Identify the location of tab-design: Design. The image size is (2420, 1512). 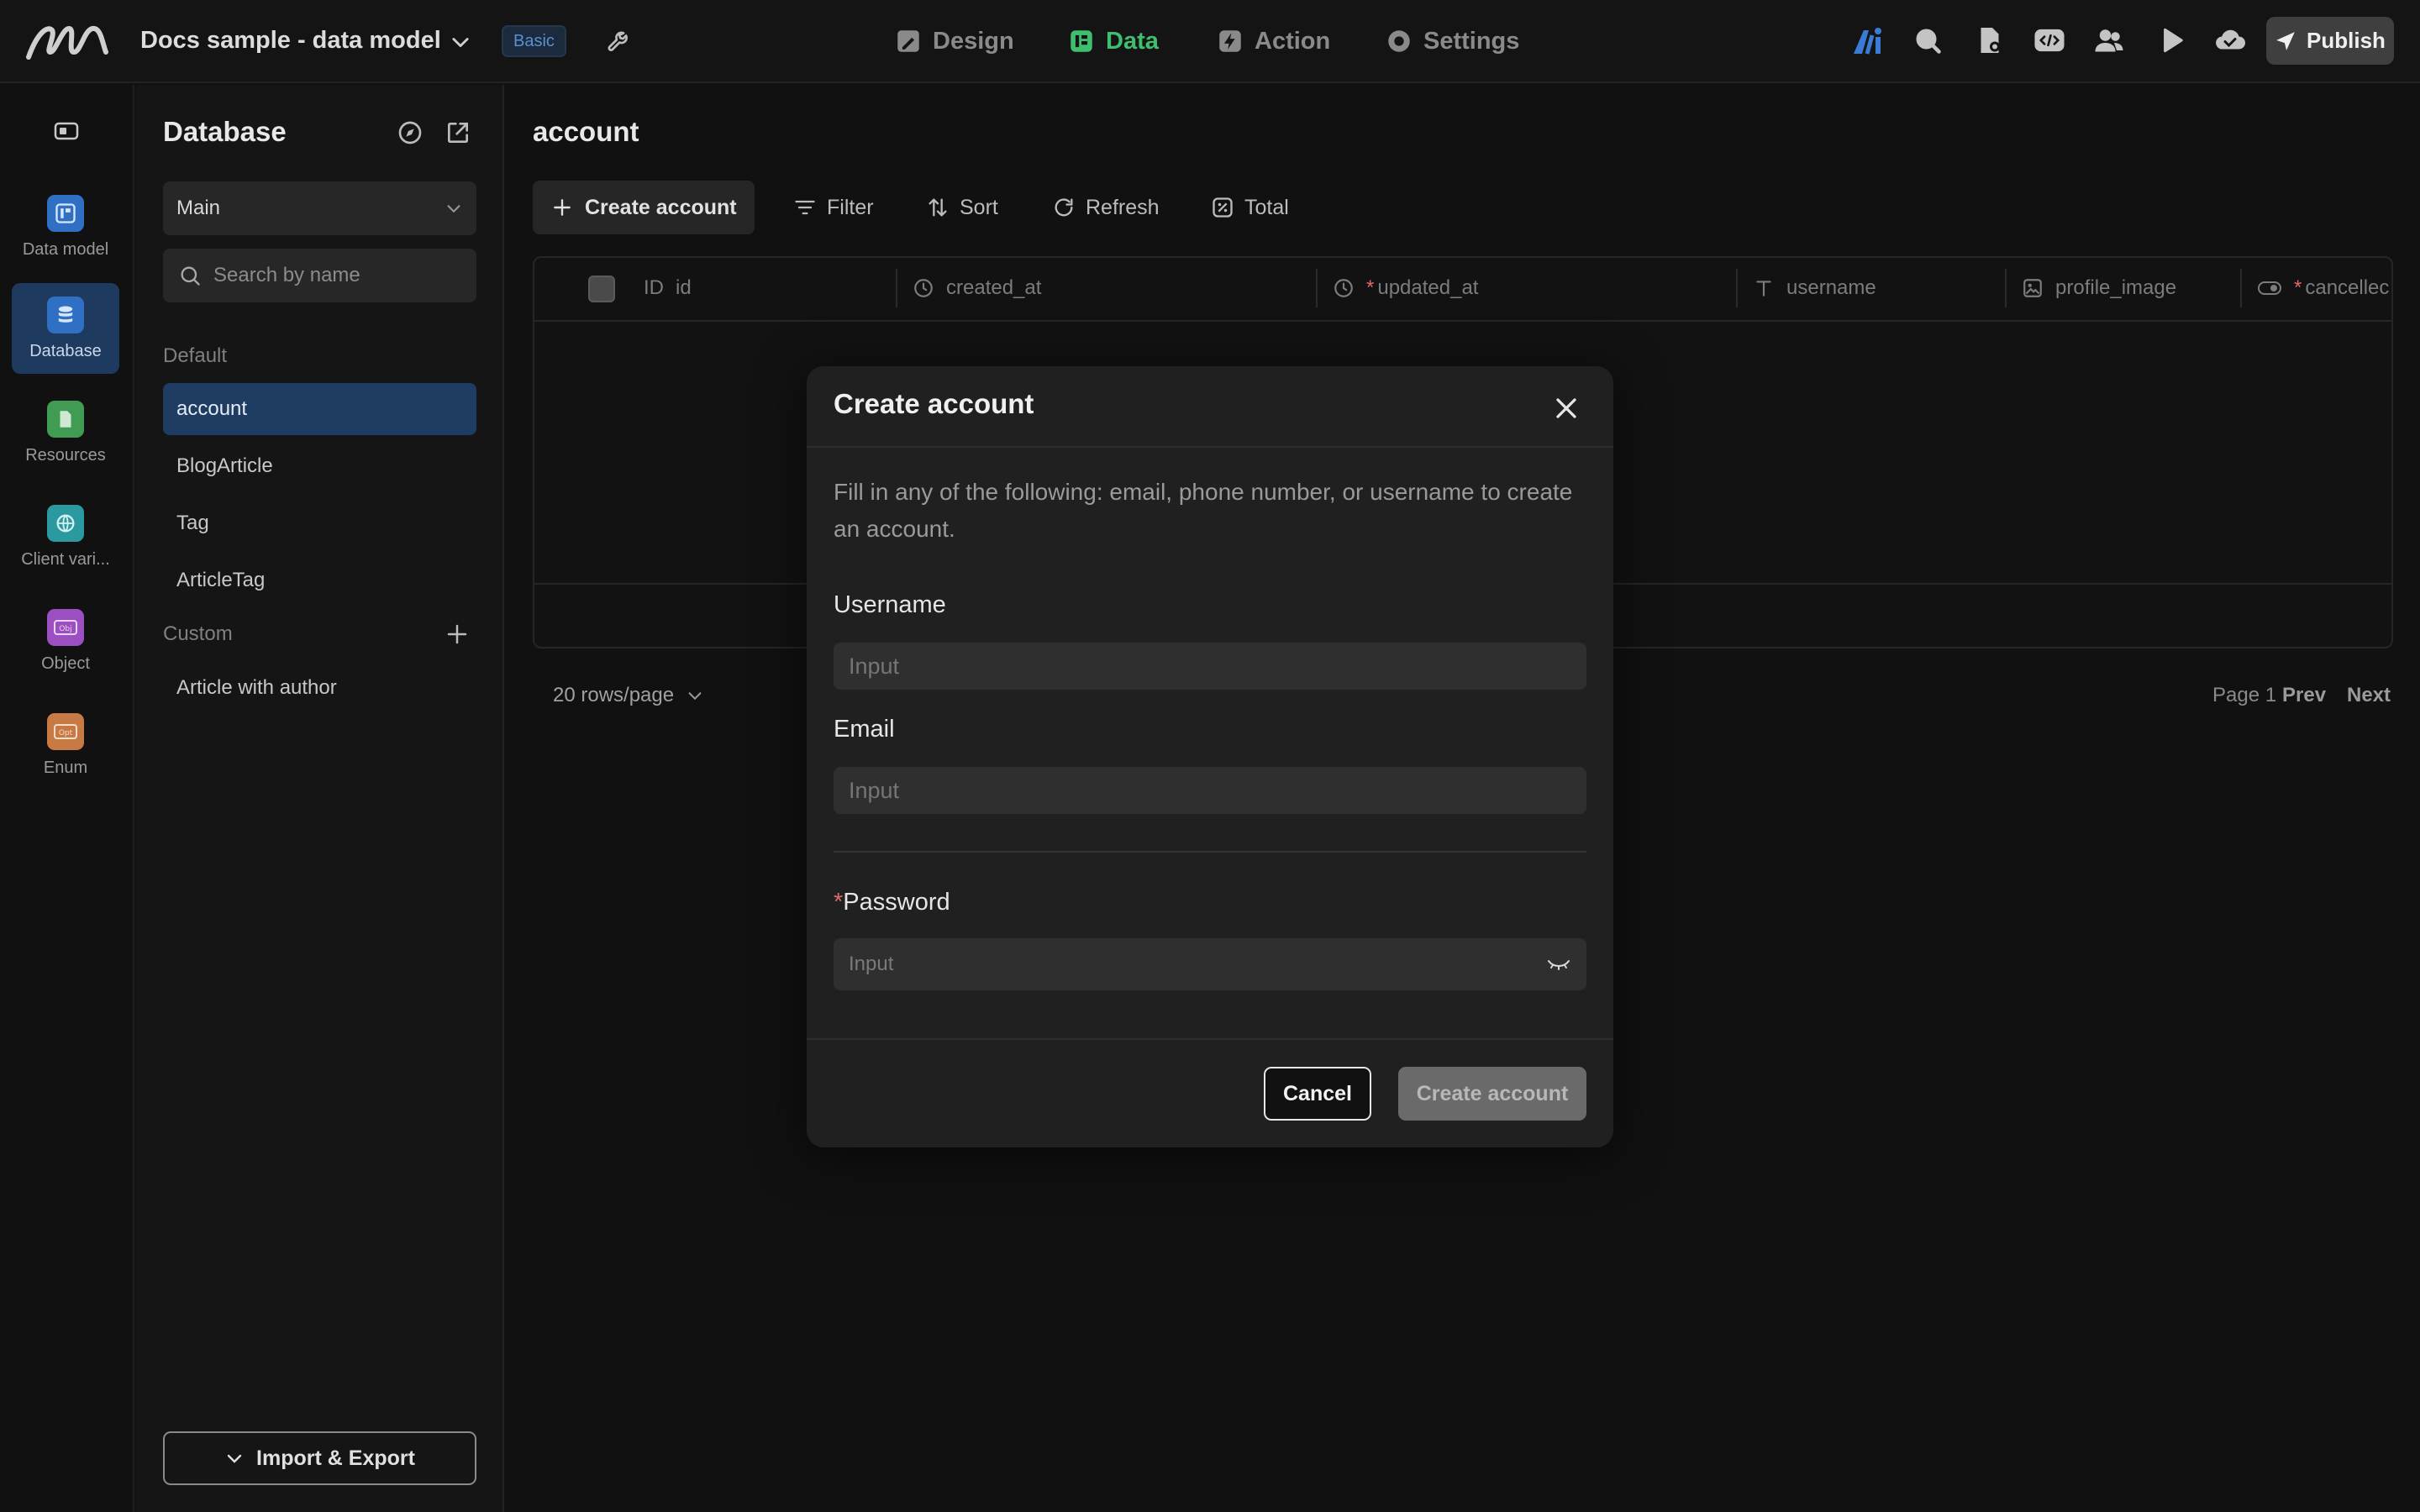
(954, 41).